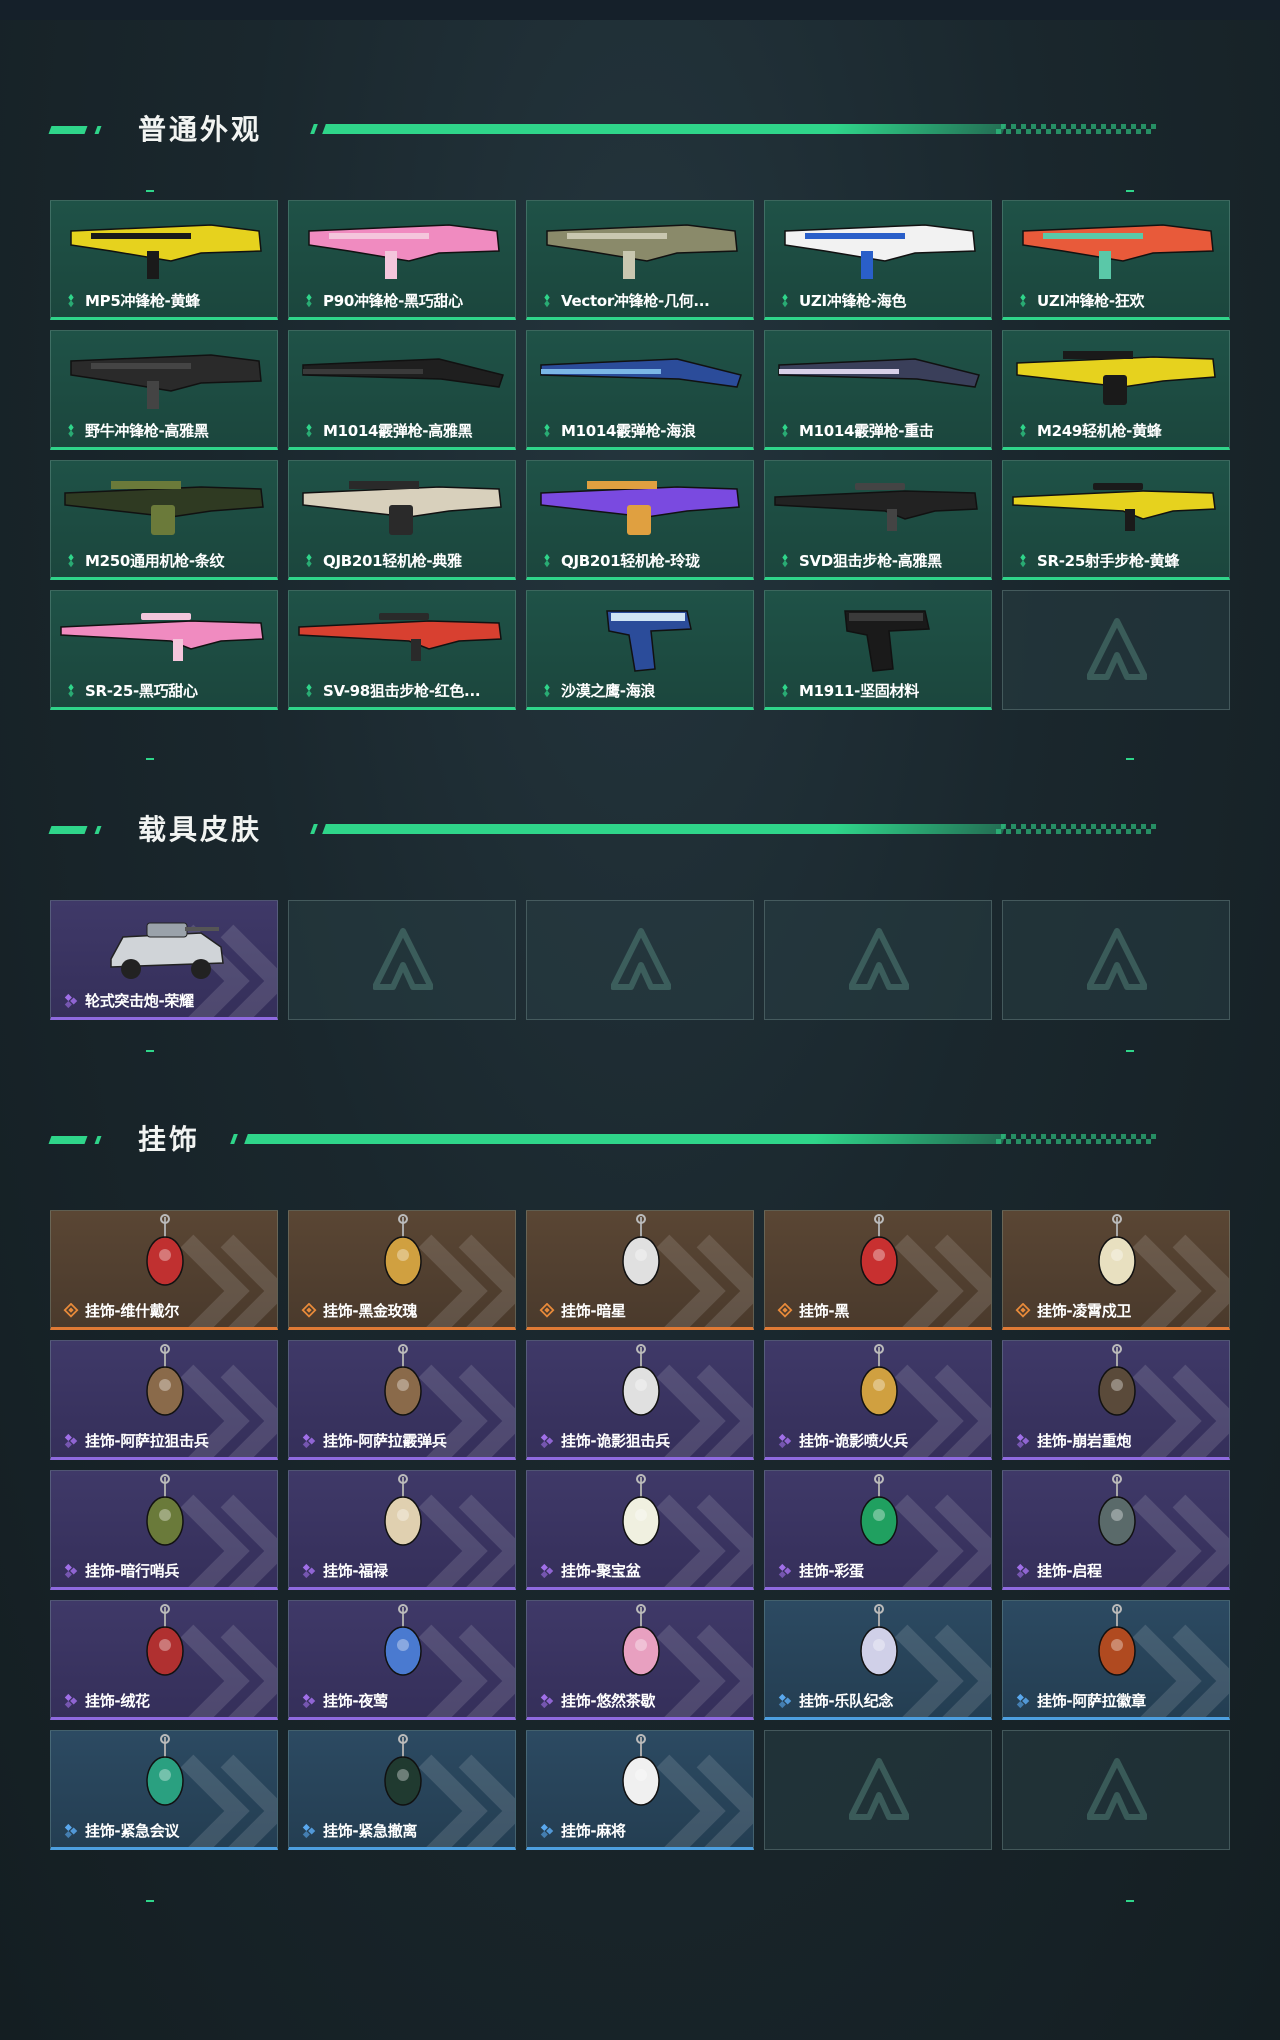 This screenshot has height=2040, width=1280. Describe the element at coordinates (402, 260) in the screenshot. I see `weapon-skin-card: P90冲锋枪-黑巧甜心` at that location.